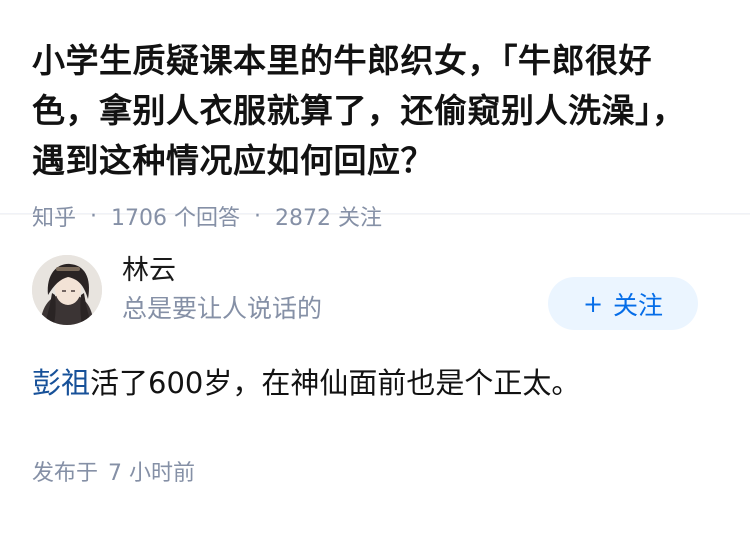 This screenshot has height=540, width=750. Describe the element at coordinates (593, 303) in the screenshot. I see `plus-icon: +` at that location.